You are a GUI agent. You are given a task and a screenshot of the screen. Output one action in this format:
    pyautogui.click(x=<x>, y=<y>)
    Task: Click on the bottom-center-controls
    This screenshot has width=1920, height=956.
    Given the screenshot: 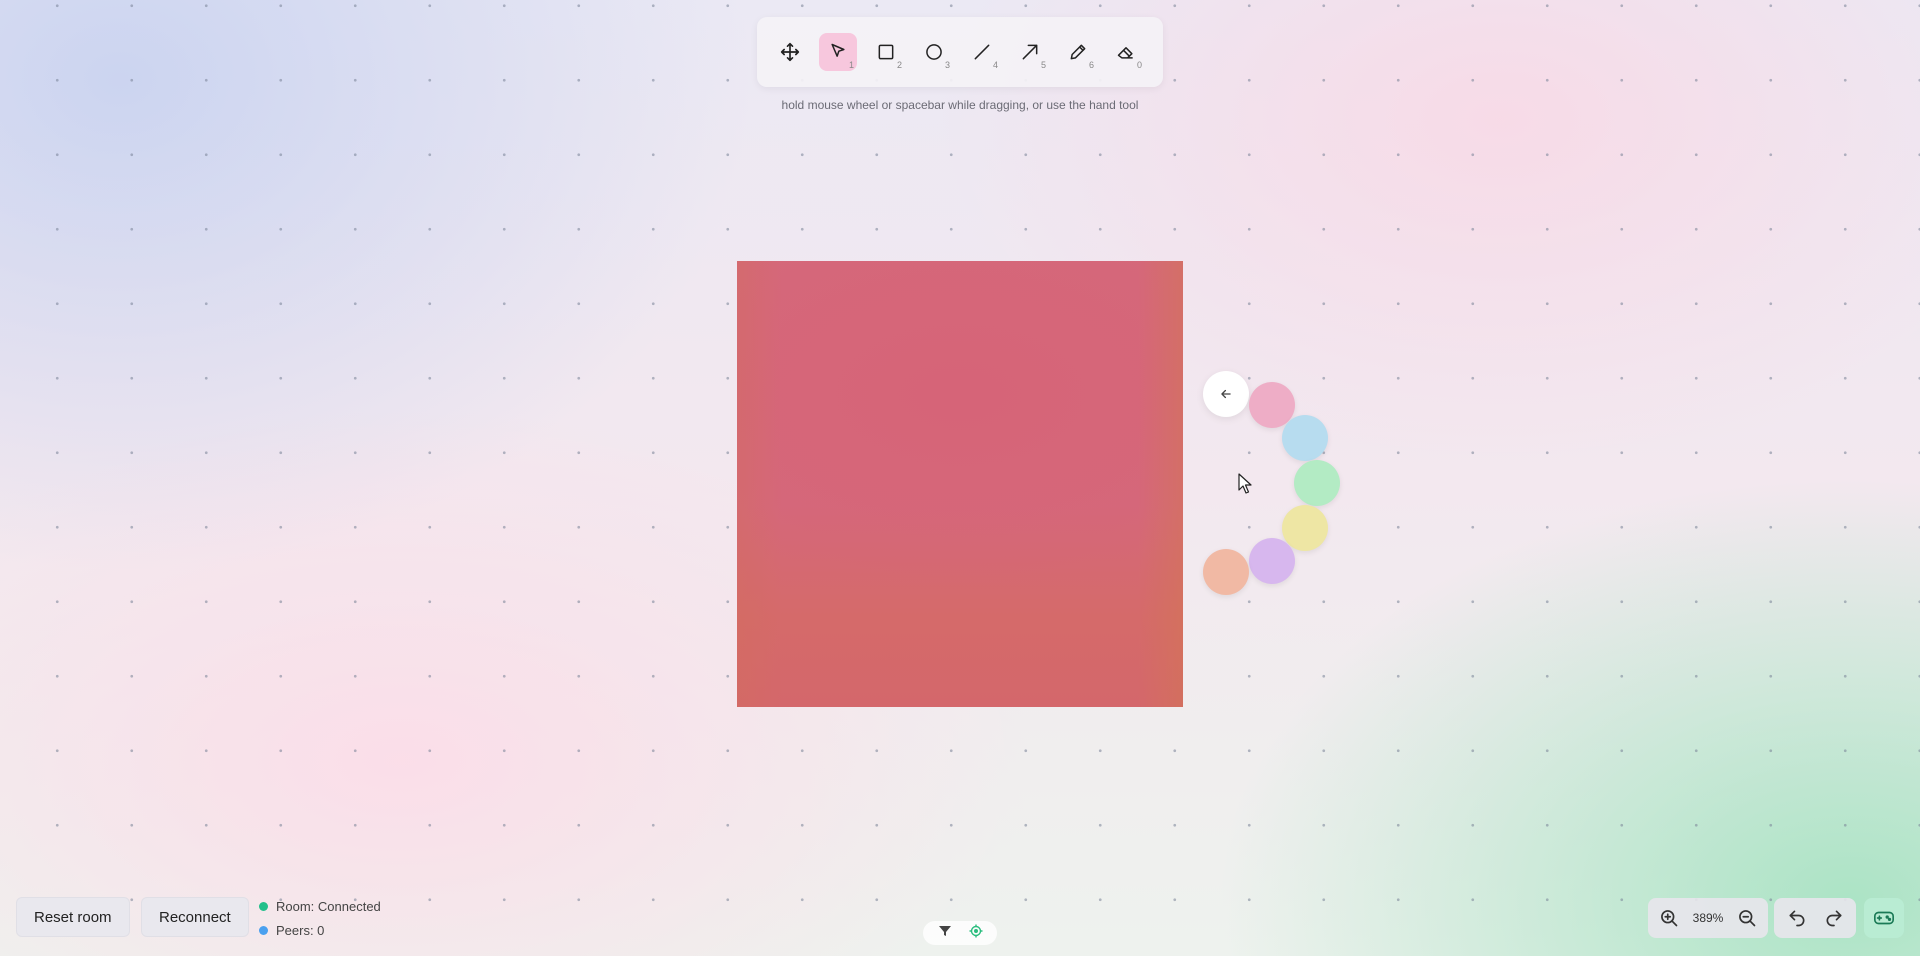 What is the action you would take?
    pyautogui.click(x=960, y=933)
    